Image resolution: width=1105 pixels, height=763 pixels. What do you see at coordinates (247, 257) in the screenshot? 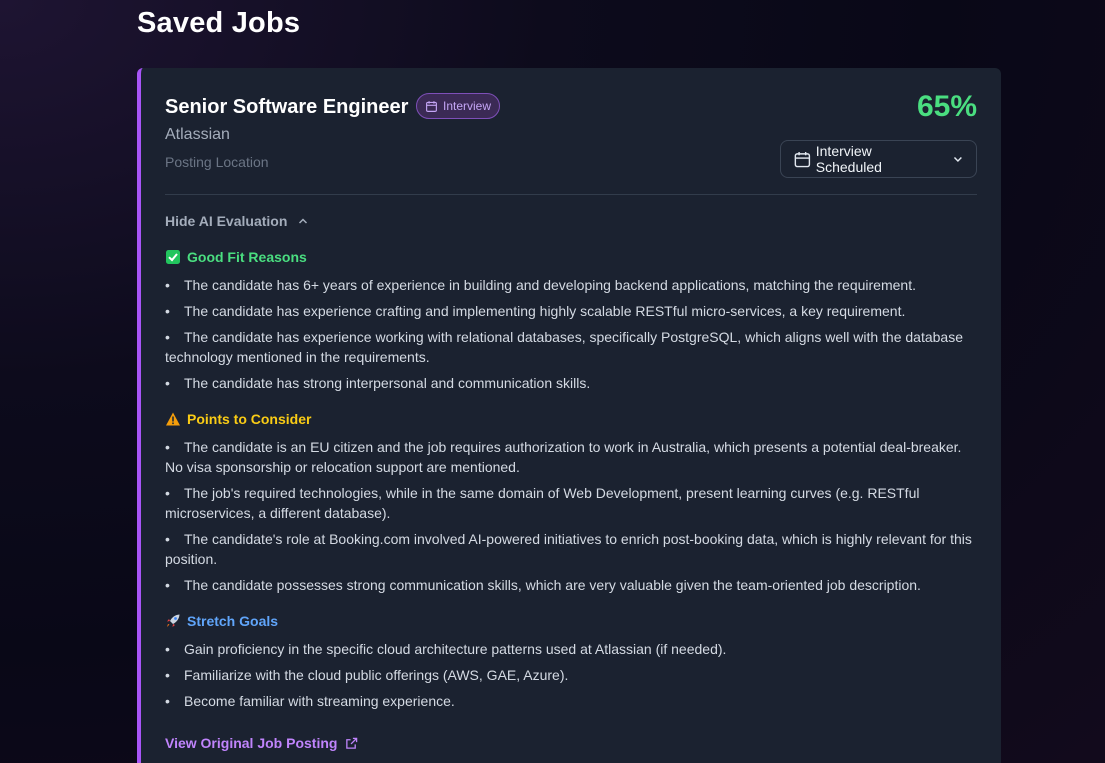
I see `good-fit-title: Good Fit Reasons` at bounding box center [247, 257].